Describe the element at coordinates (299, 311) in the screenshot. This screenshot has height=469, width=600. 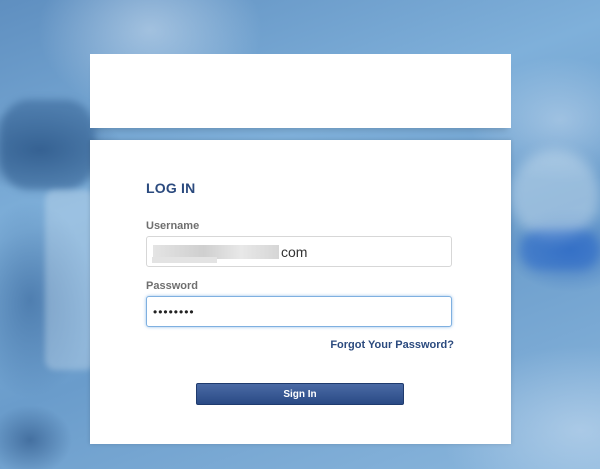
I see `password-field: ••••••••` at that location.